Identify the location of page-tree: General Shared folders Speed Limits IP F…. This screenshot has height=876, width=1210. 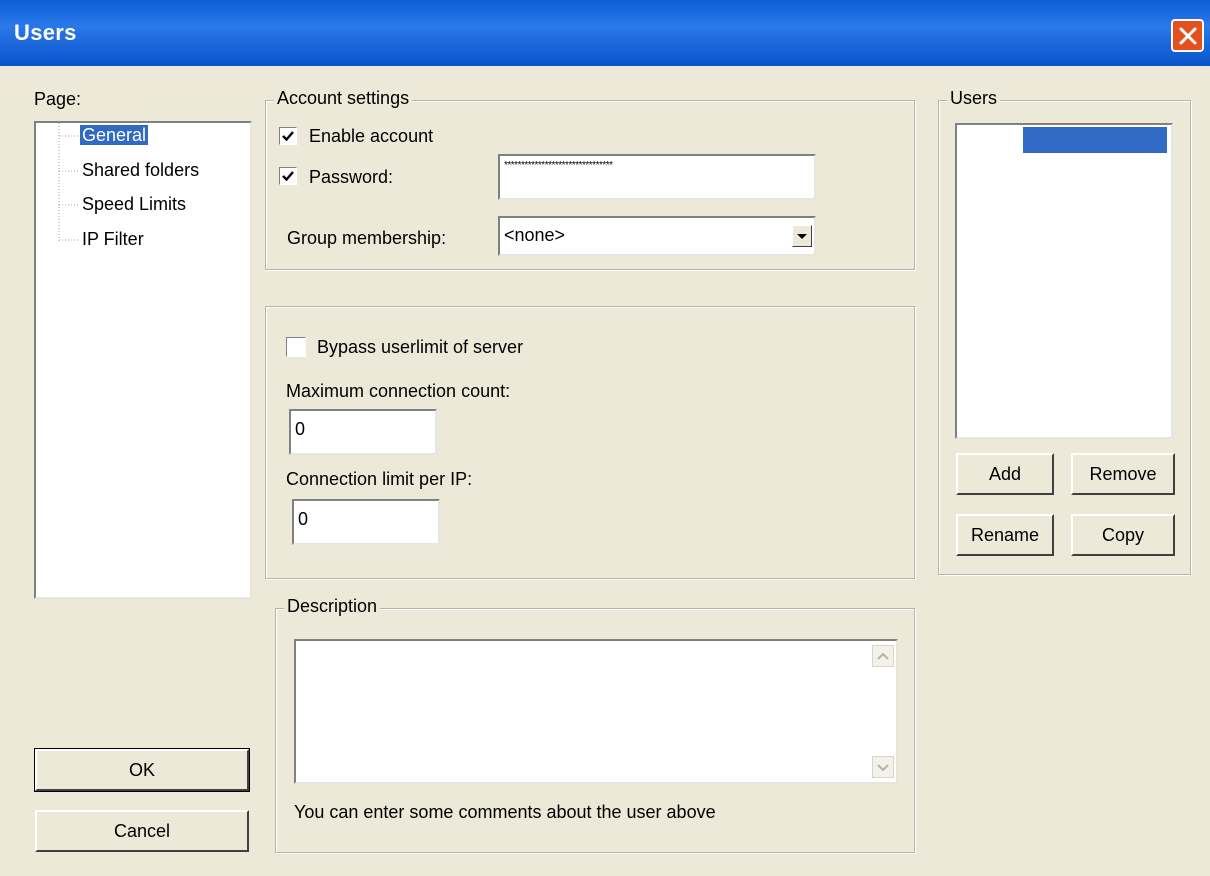
(143, 360).